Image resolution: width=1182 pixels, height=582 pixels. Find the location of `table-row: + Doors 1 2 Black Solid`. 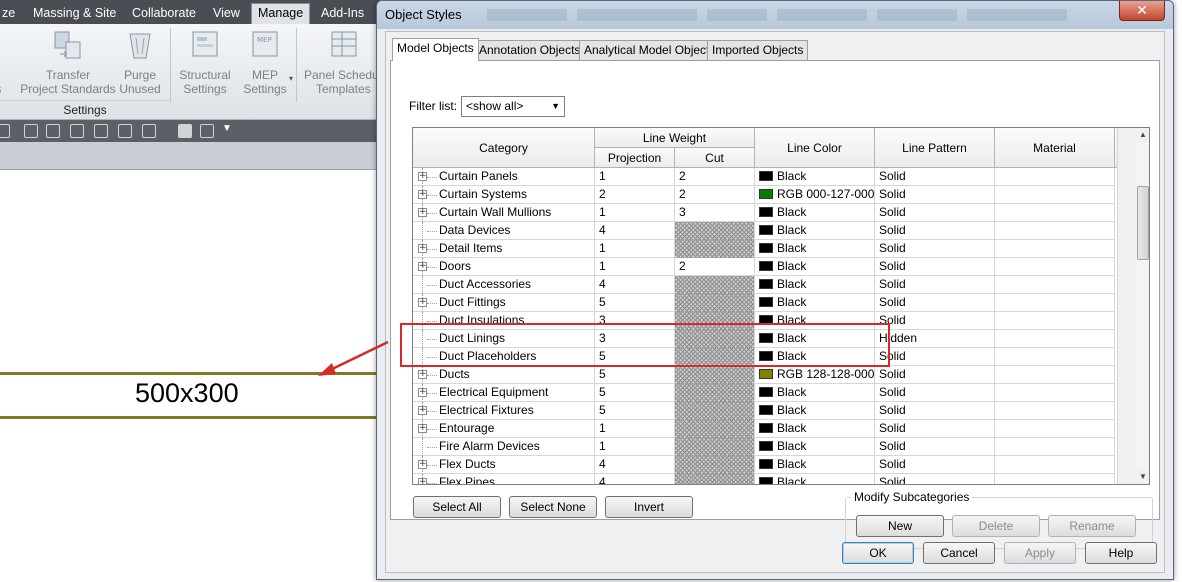

table-row: + Doors 1 2 Black Solid is located at coordinates (764, 267).